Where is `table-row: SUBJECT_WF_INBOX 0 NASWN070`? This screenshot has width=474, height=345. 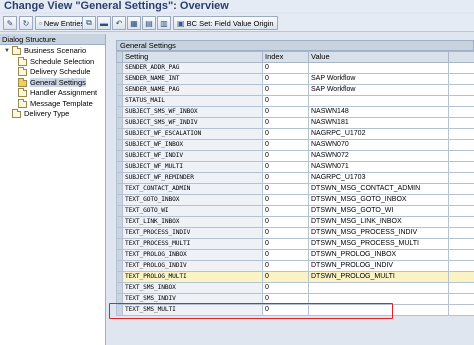
table-row: SUBJECT_WF_INBOX 0 NASWN070 is located at coordinates (295, 145).